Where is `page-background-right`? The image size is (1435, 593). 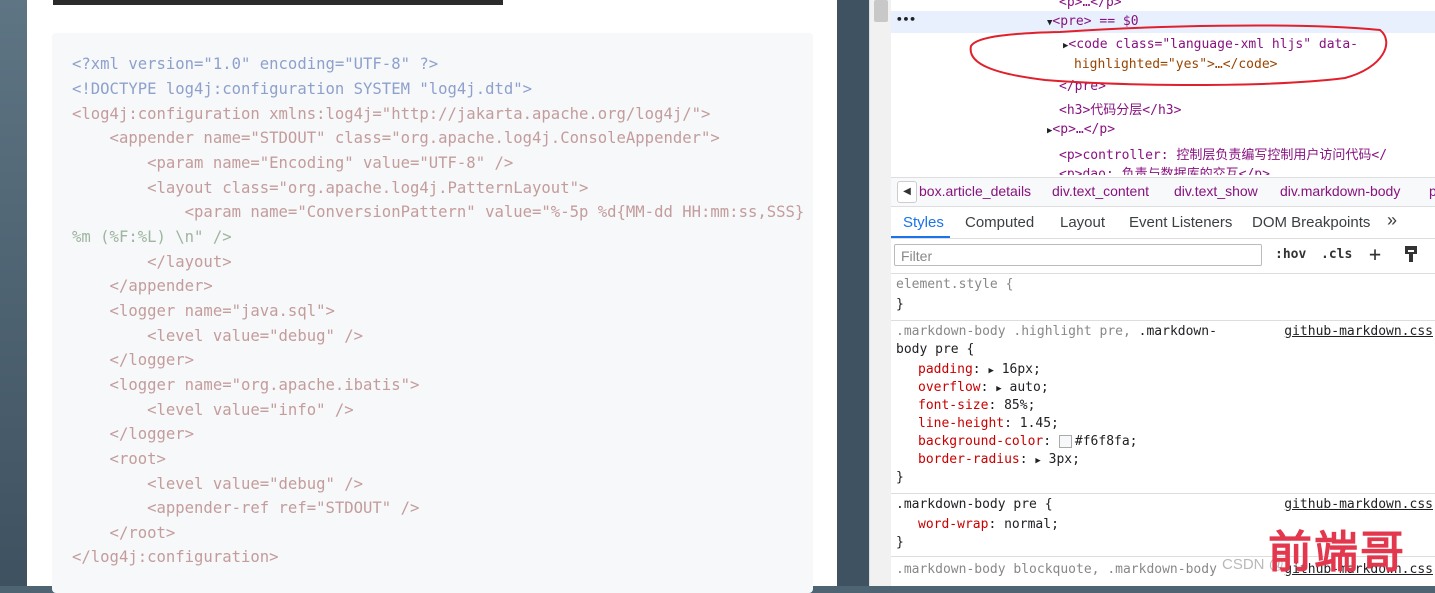
page-background-right is located at coordinates (853, 293).